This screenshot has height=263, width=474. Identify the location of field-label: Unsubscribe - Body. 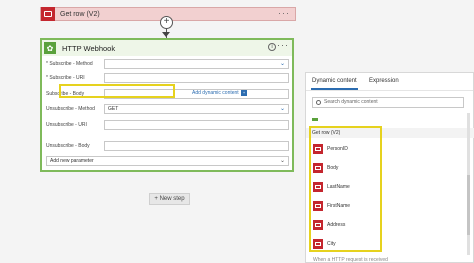
(68, 146).